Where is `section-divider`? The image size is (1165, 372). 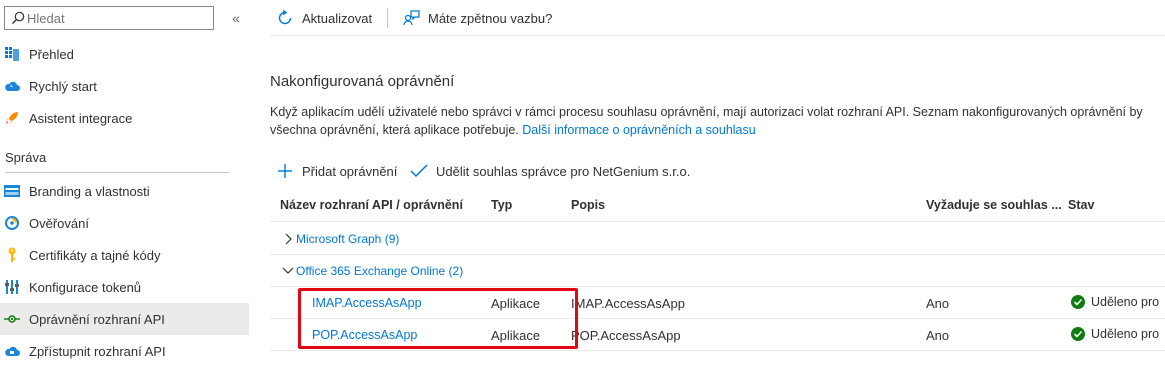
section-divider is located at coordinates (117, 172).